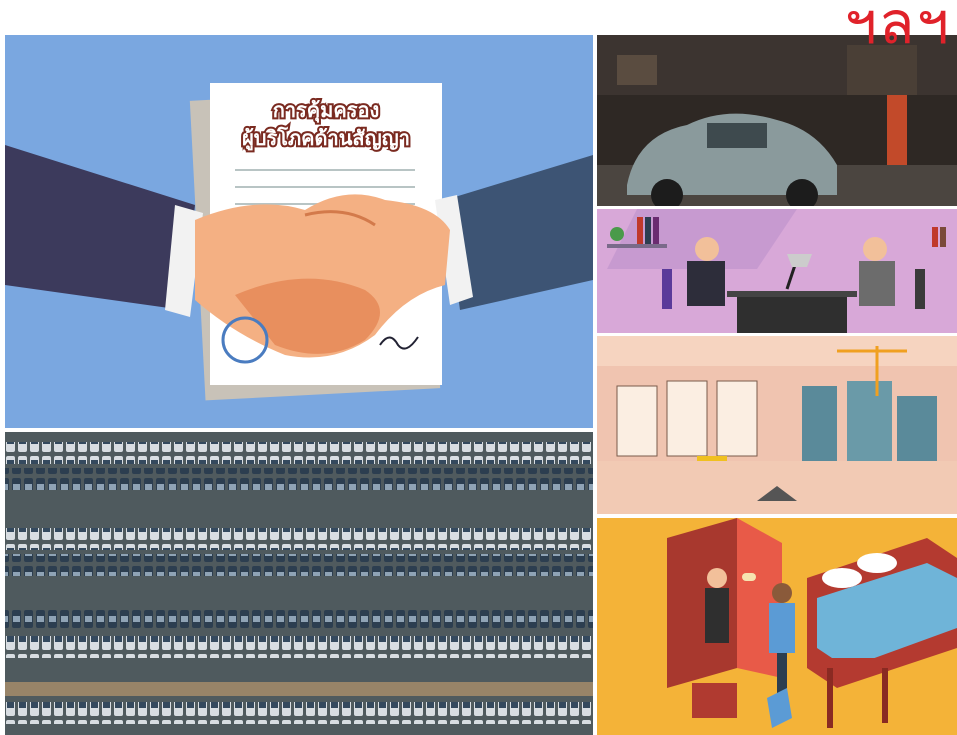 The width and height of the screenshot is (957, 735). I want to click on document-title-line1: การคุ้มครอง, so click(326, 110).